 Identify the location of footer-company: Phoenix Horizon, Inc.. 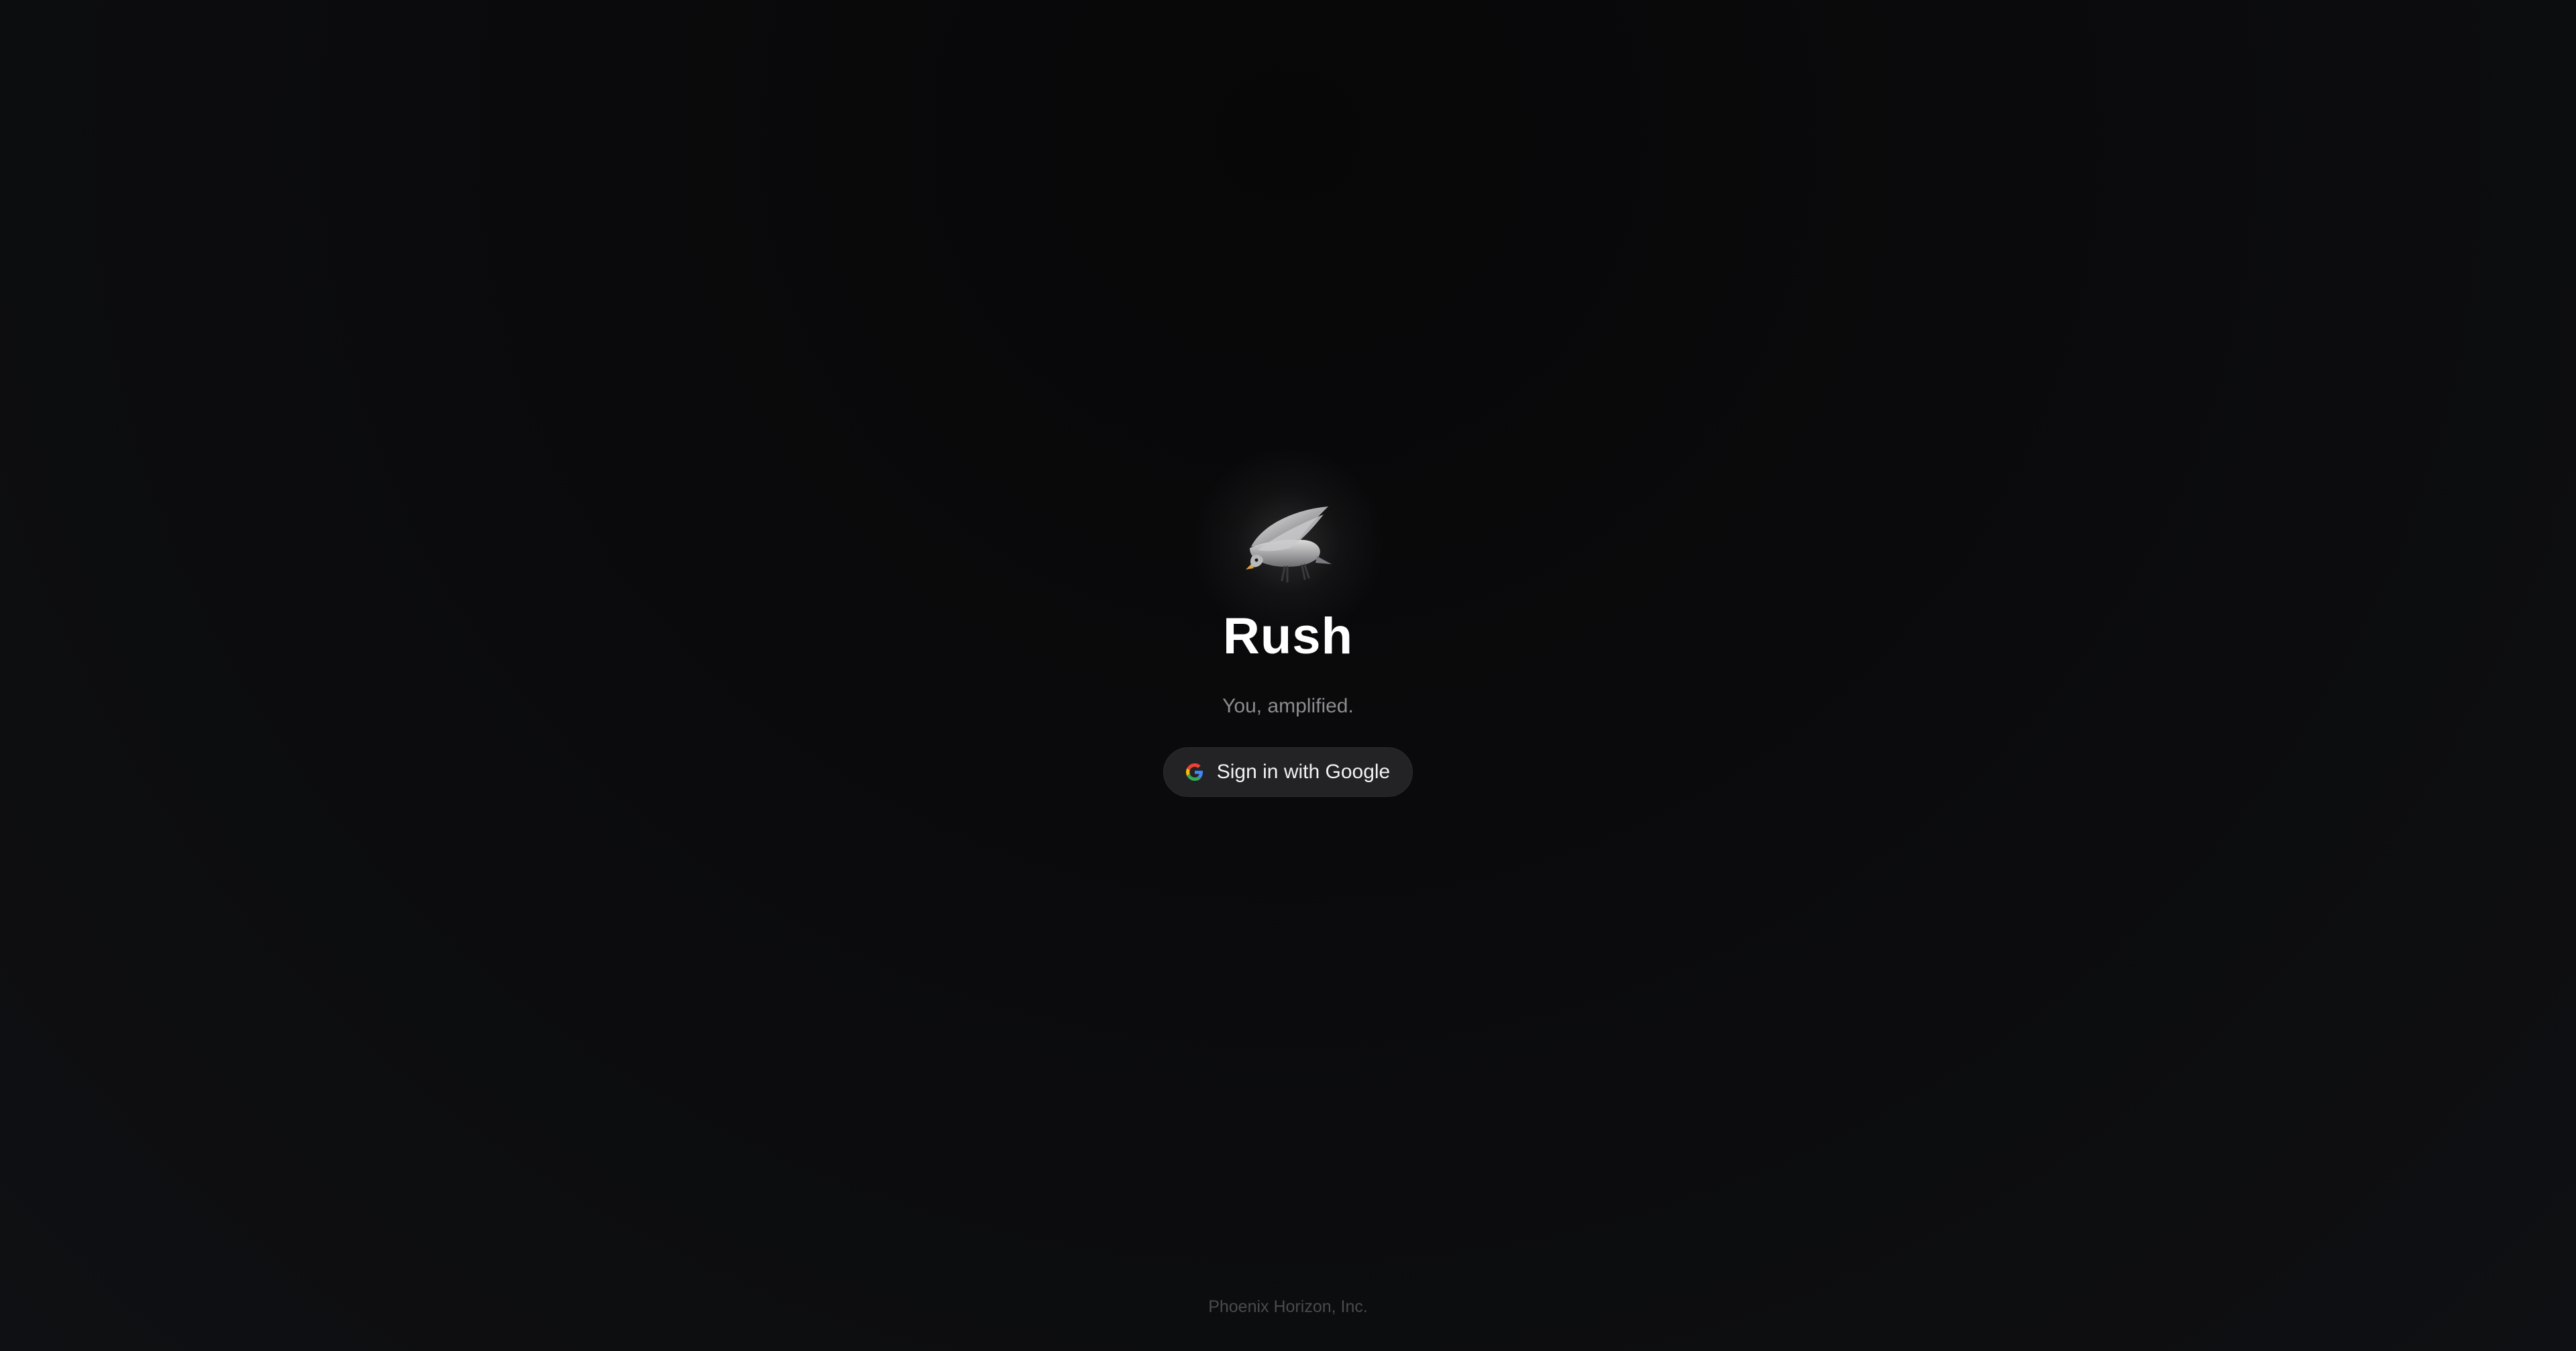
(1288, 1306).